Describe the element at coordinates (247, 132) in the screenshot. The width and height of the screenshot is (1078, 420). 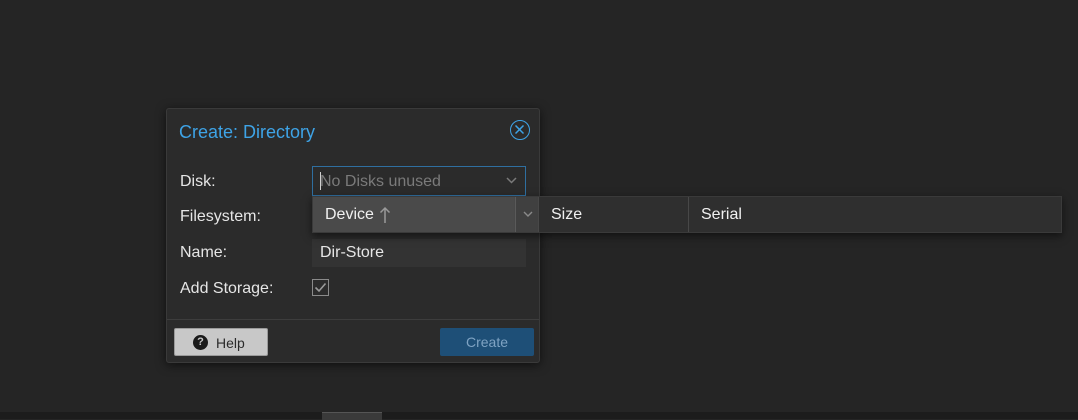
I see `dialog-title: Create: Directory` at that location.